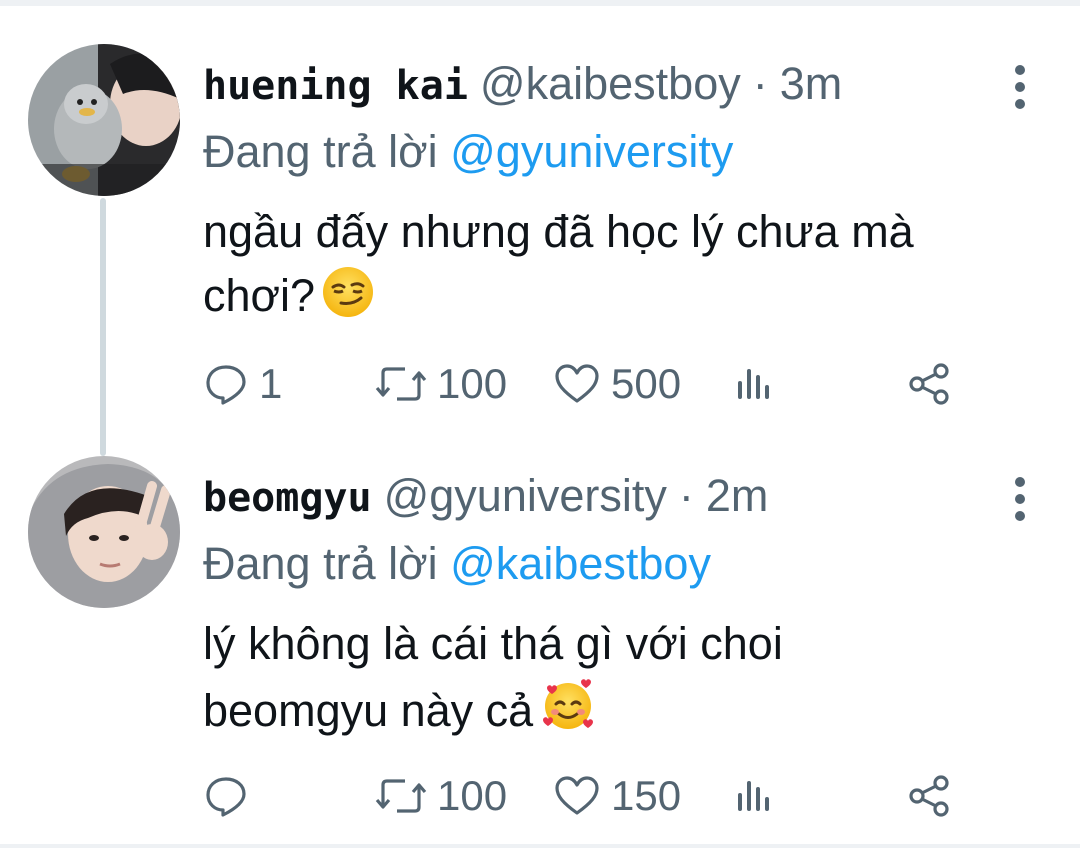  Describe the element at coordinates (811, 83) in the screenshot. I see `timestamp: 3m` at that location.